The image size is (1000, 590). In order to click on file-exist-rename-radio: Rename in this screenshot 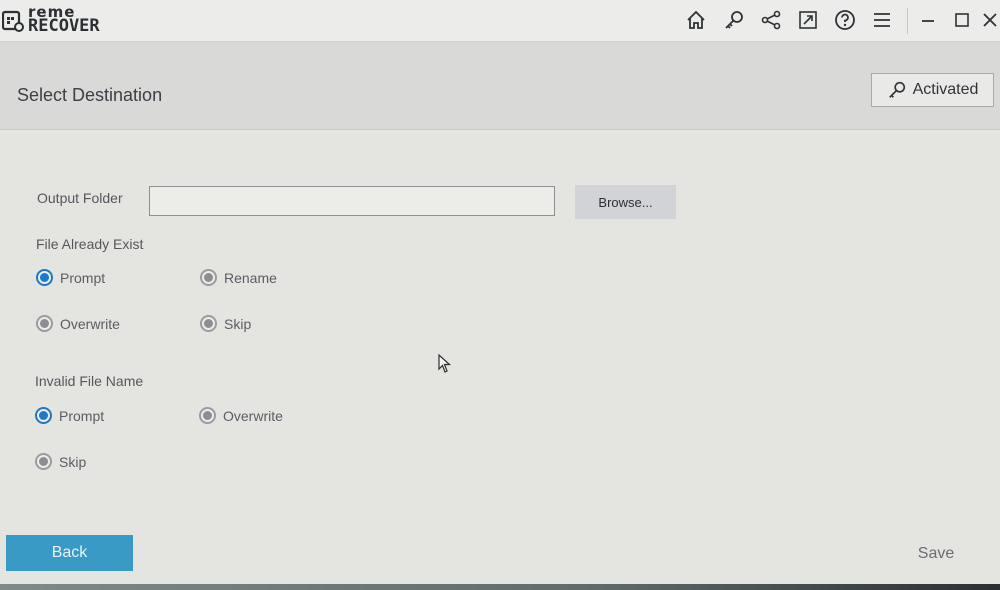, I will do `click(238, 277)`.